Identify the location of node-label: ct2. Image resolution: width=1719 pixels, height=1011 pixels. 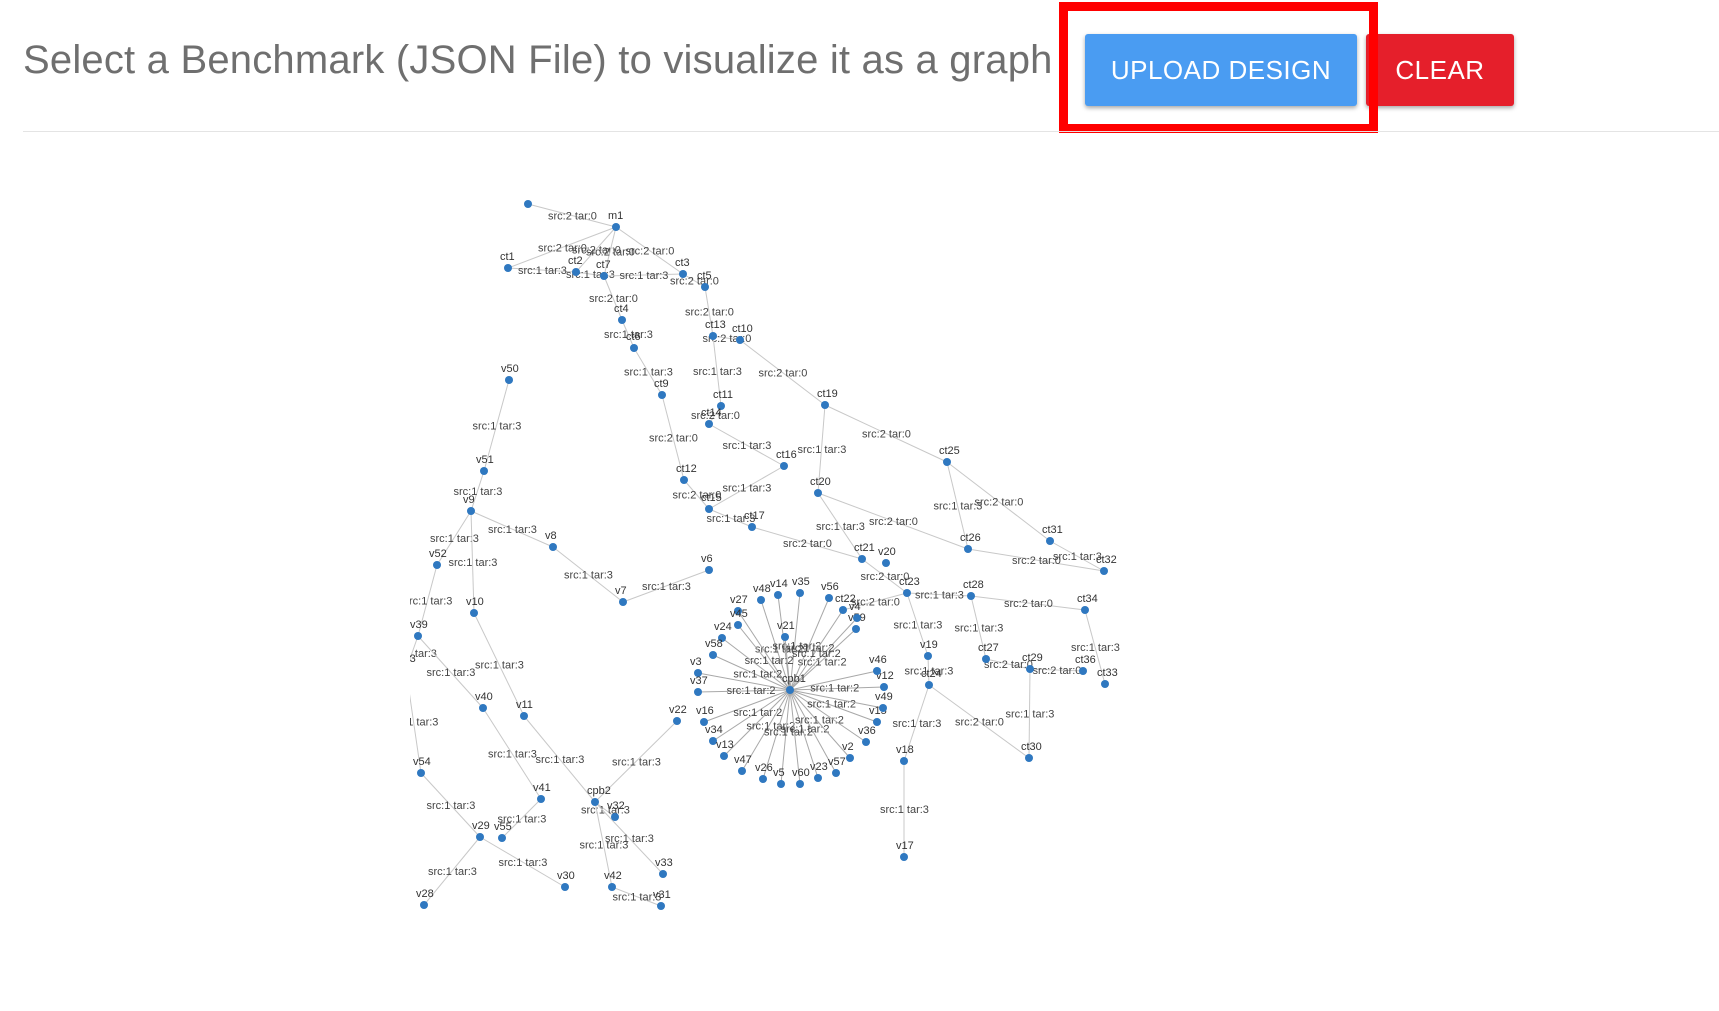
(575, 261).